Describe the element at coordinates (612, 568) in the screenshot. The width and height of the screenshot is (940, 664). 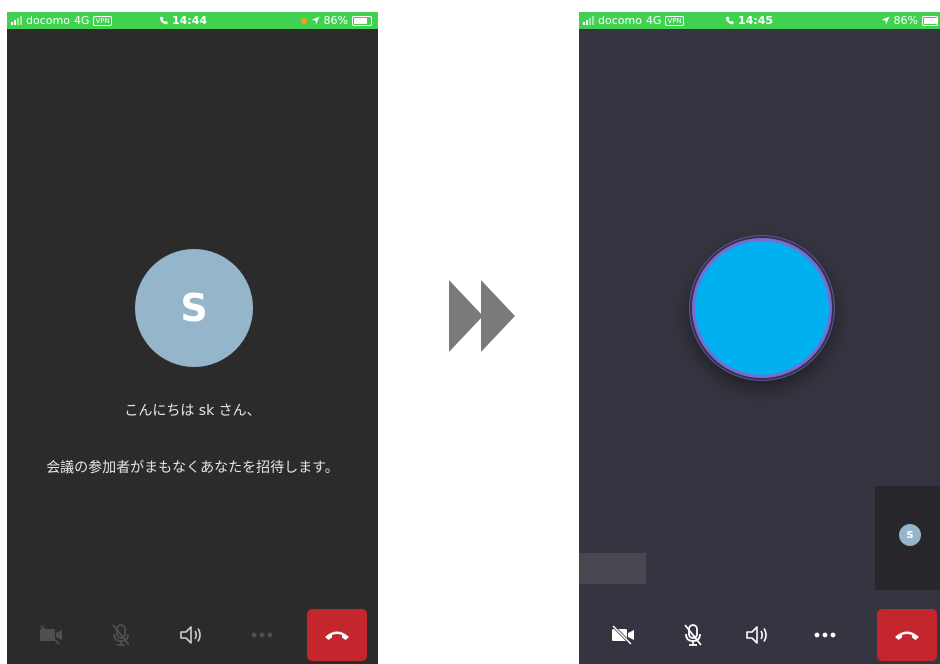
I see `participant-name-tag` at that location.